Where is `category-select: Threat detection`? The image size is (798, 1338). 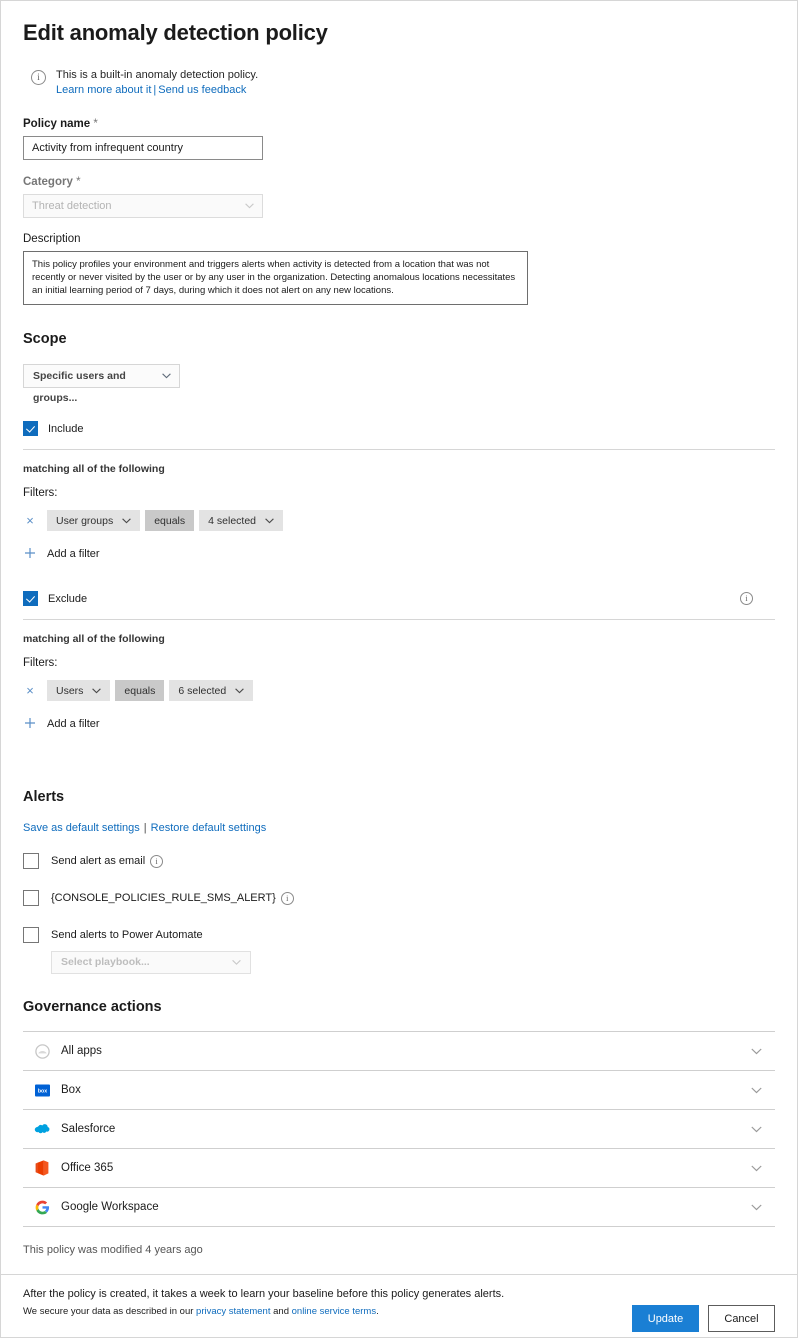 category-select: Threat detection is located at coordinates (143, 206).